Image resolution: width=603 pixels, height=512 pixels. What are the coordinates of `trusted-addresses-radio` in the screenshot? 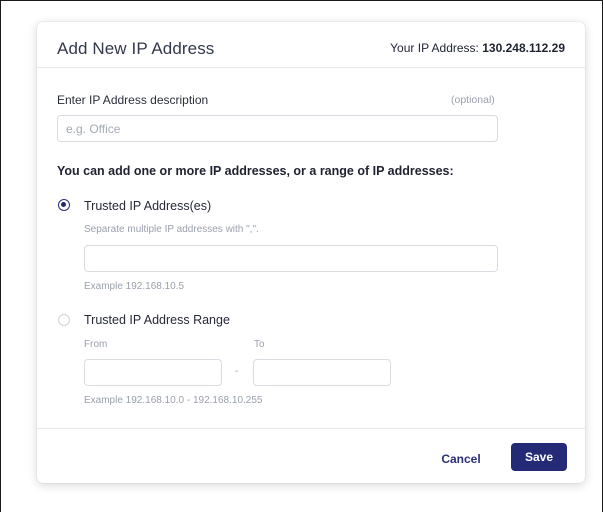 It's located at (64, 205).